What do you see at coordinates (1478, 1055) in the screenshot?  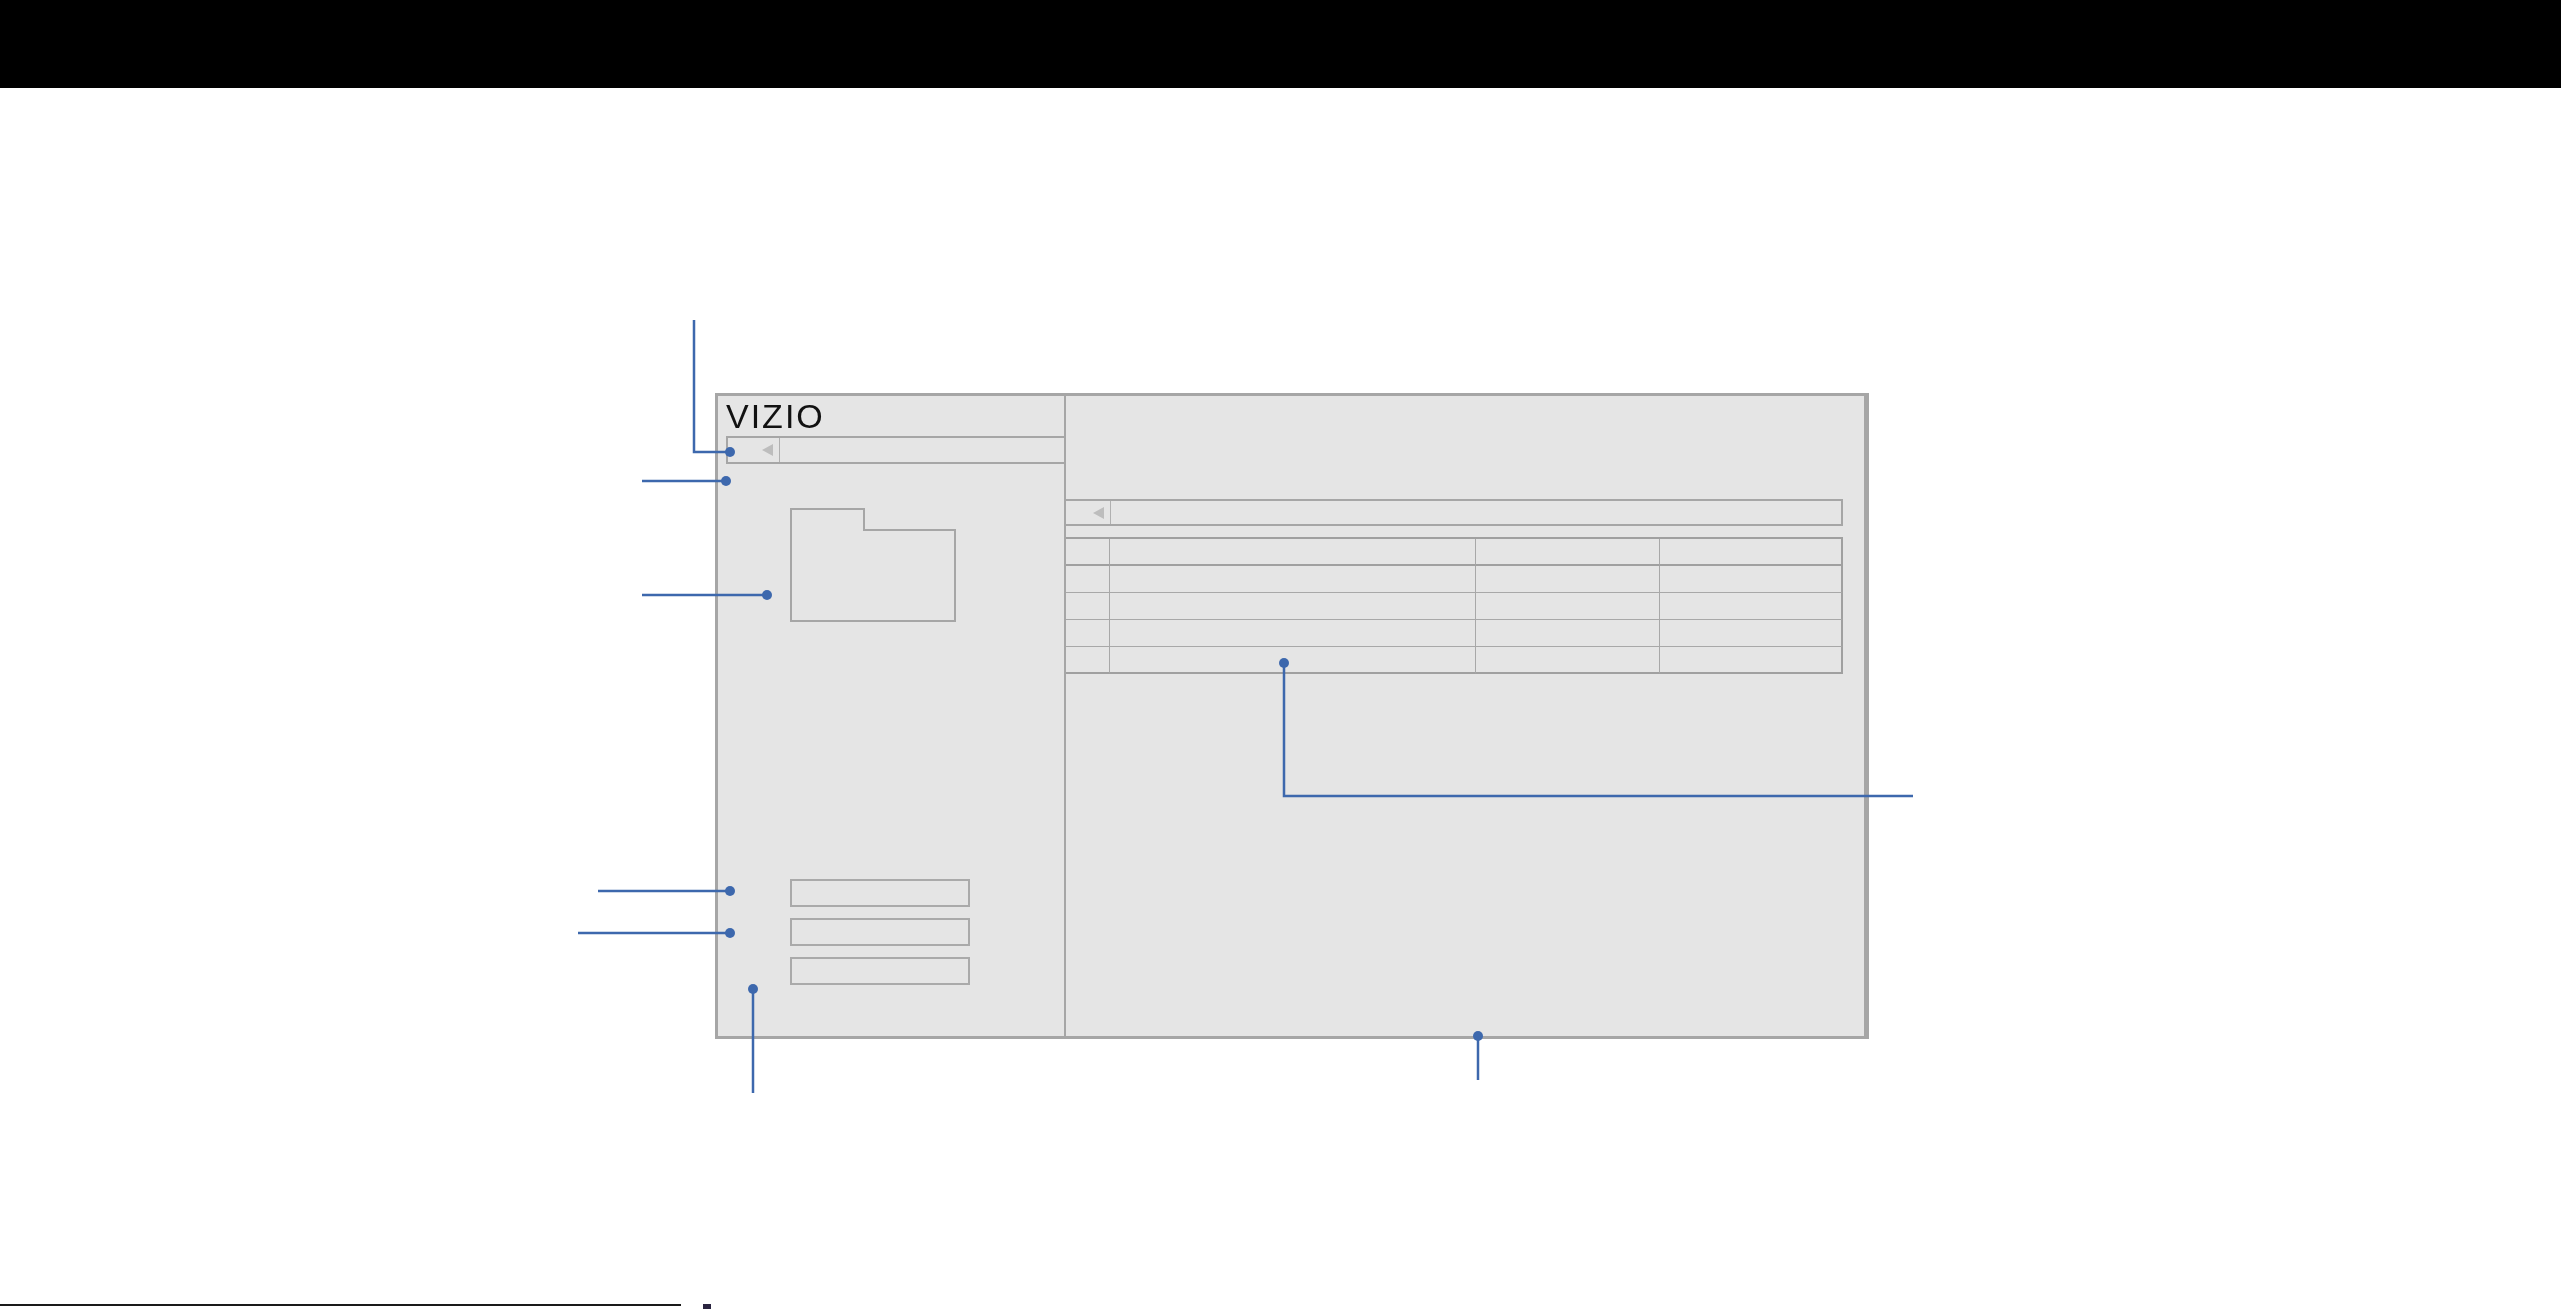 I see `leader-line` at bounding box center [1478, 1055].